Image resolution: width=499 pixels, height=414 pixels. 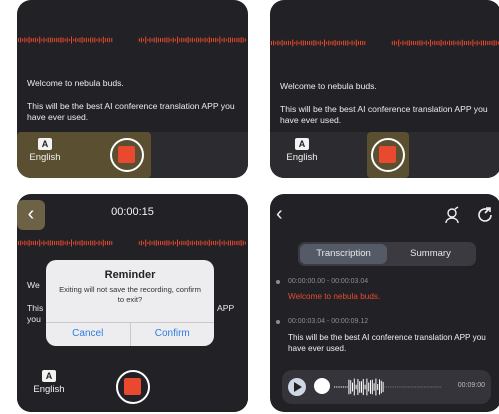 What do you see at coordinates (452, 217) in the screenshot?
I see `speaker-voice-icon` at bounding box center [452, 217].